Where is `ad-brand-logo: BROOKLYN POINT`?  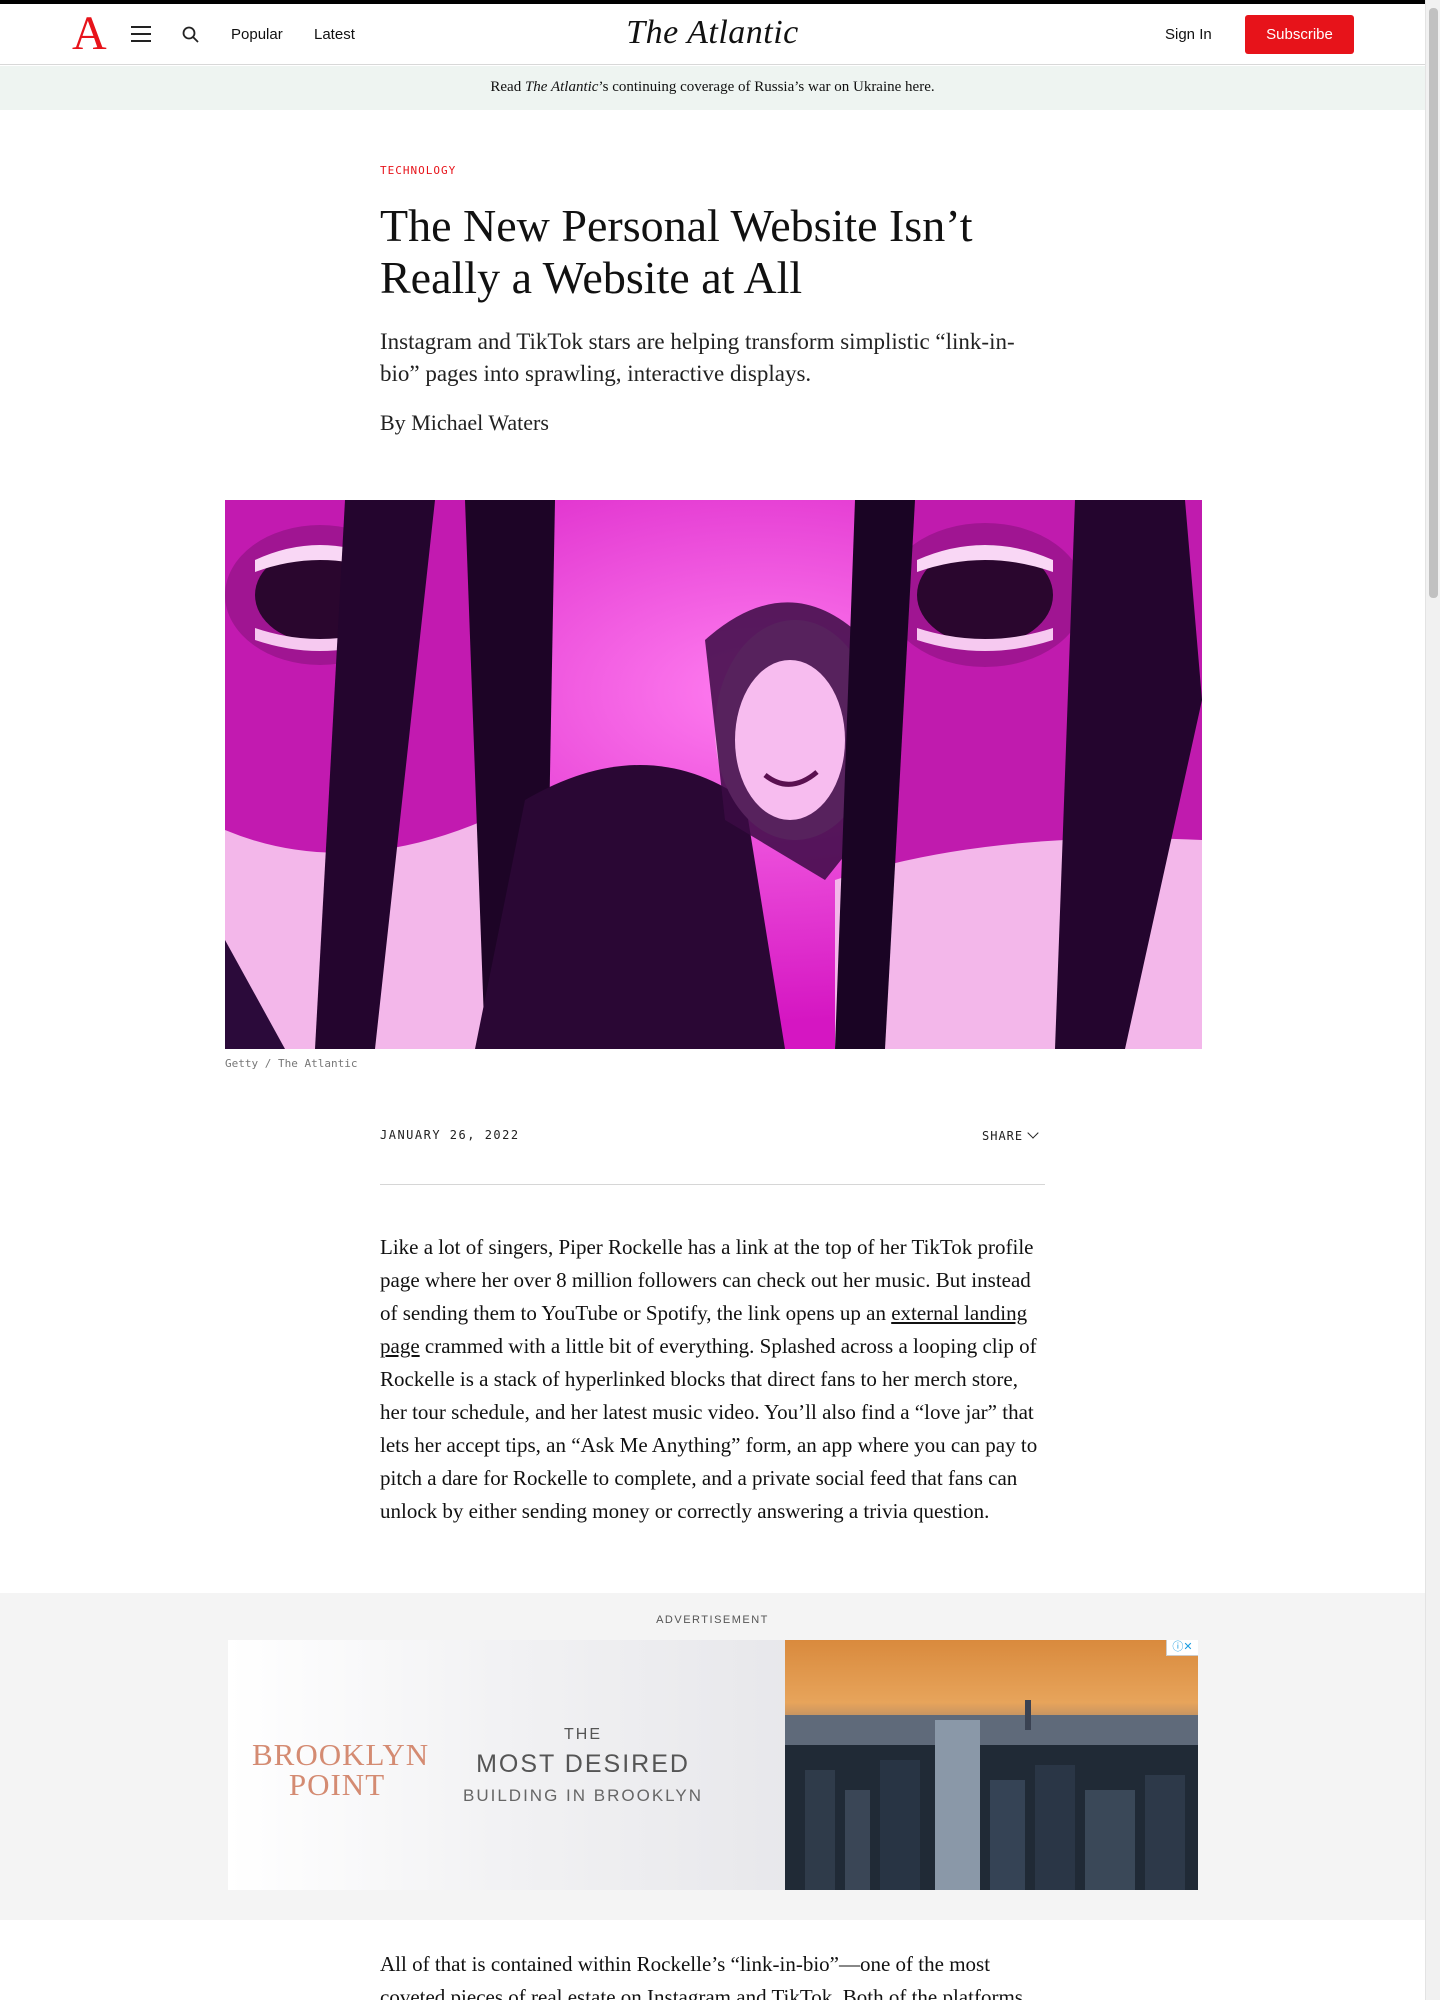 ad-brand-logo: BROOKLYN POINT is located at coordinates (341, 1769).